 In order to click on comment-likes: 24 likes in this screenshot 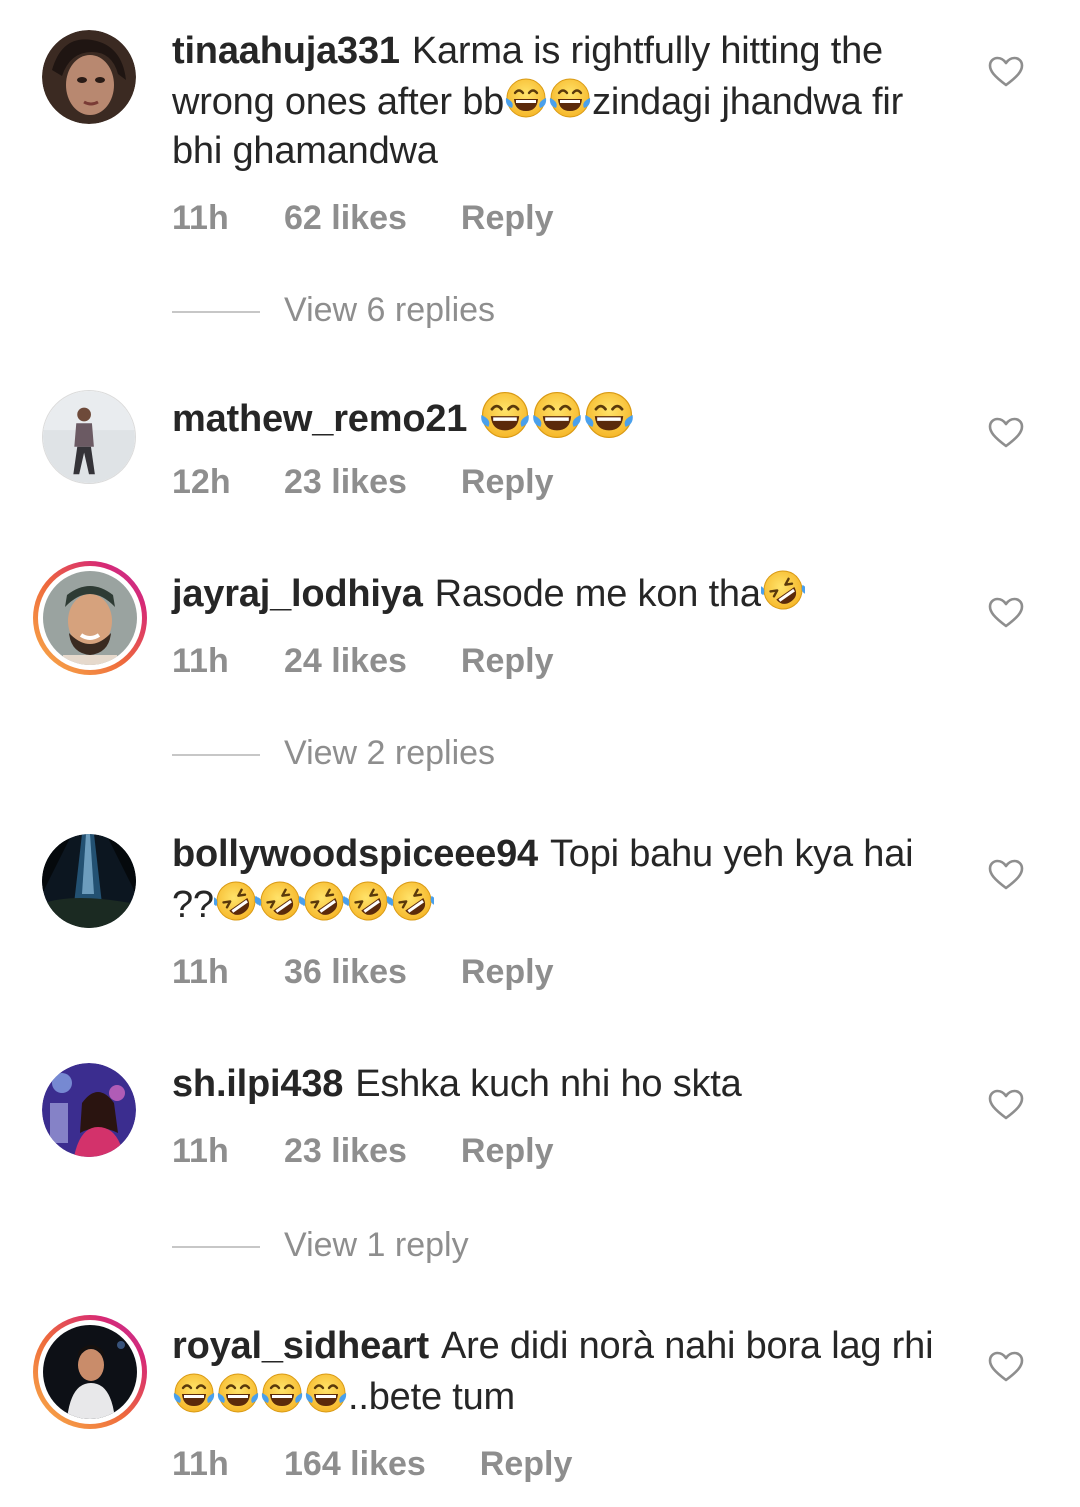, I will do `click(345, 661)`.